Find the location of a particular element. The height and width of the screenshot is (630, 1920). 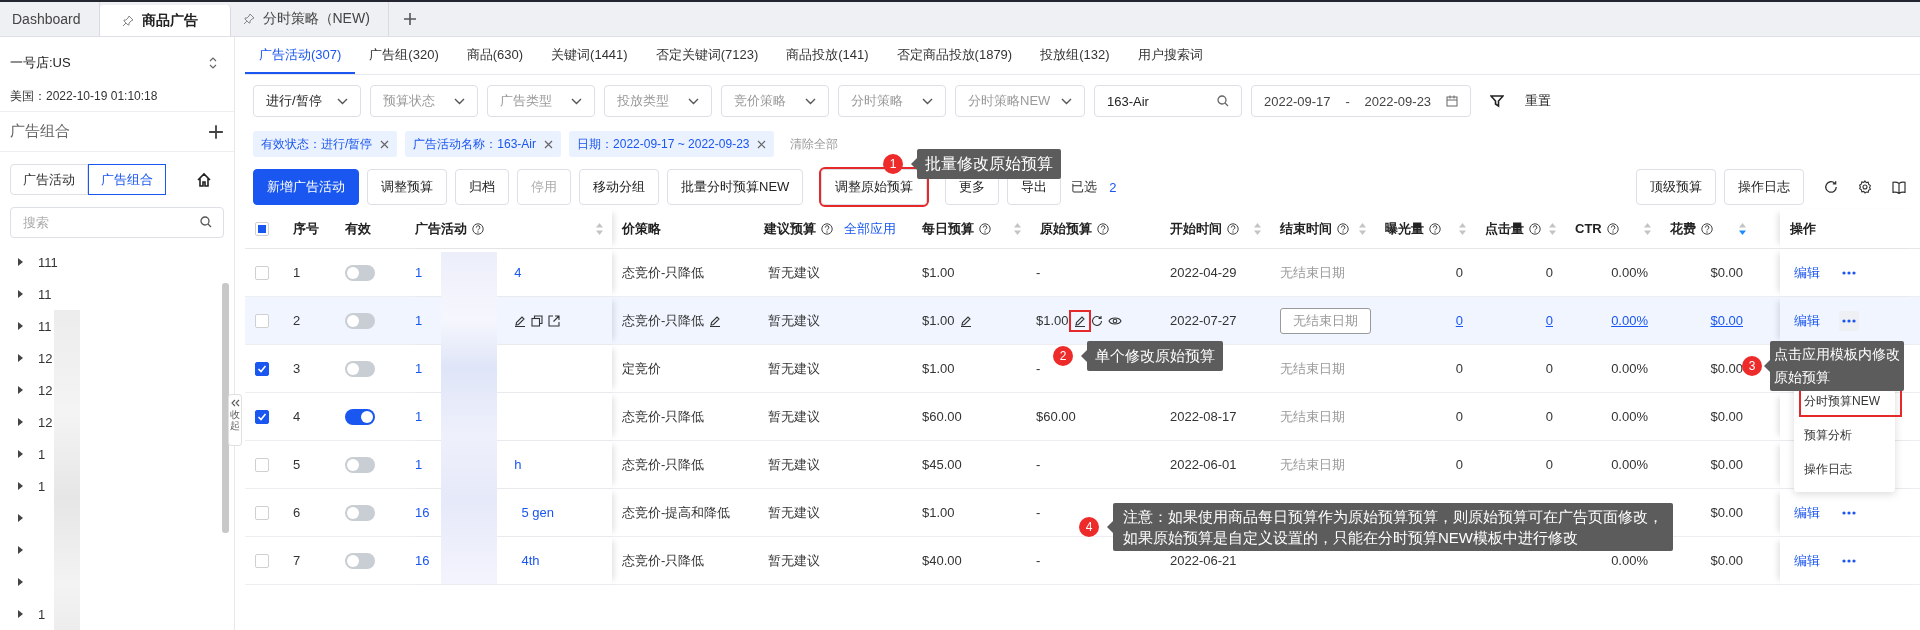

tab: 商品投放(141) is located at coordinates (827, 55).